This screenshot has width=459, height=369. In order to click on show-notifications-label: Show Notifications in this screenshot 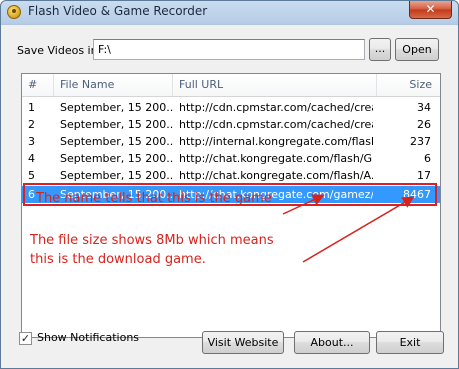, I will do `click(88, 337)`.